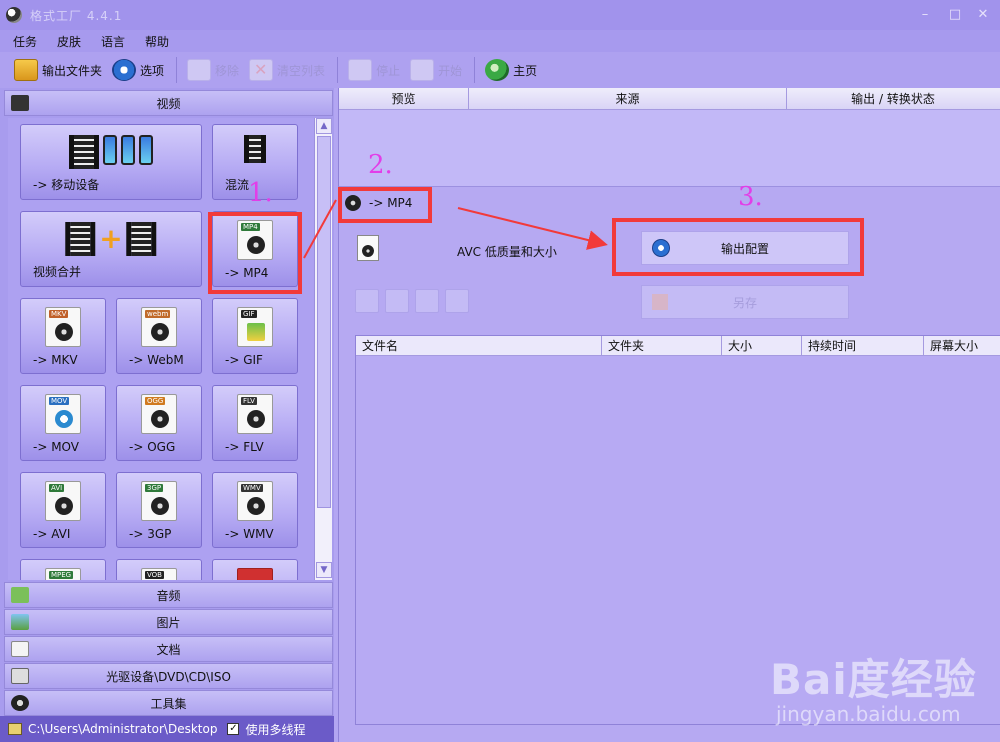  I want to click on stop-button: 停止, so click(374, 70).